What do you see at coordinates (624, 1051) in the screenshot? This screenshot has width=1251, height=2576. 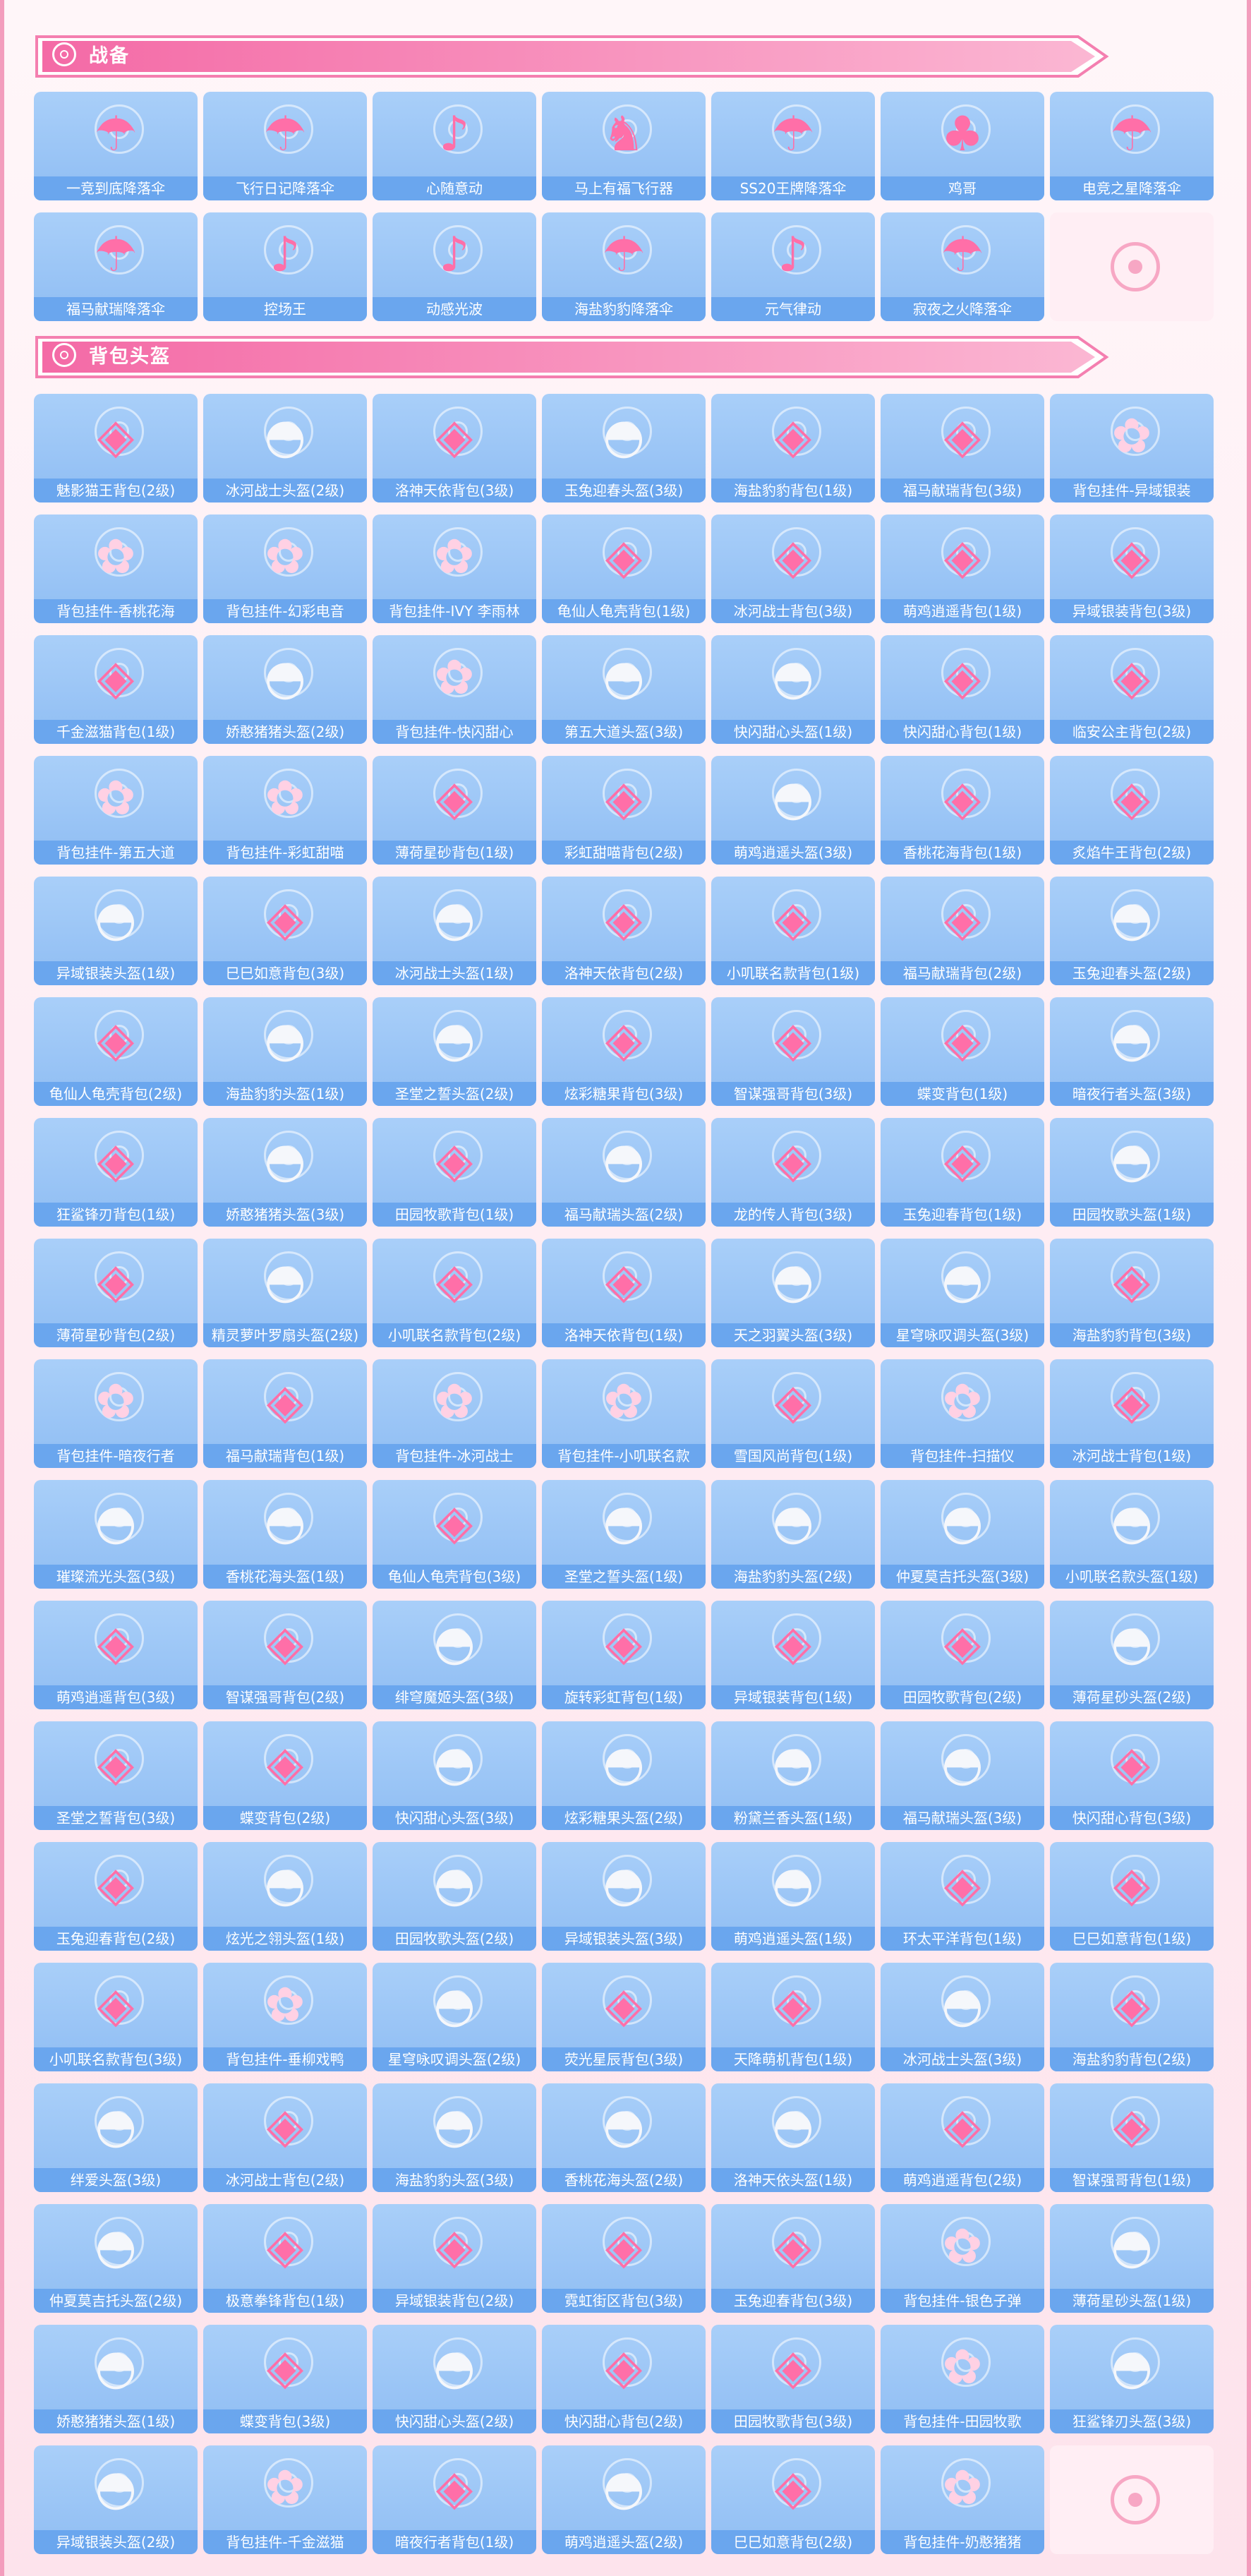 I see `item-card: ◈ 炫彩糖果背包(3级)` at bounding box center [624, 1051].